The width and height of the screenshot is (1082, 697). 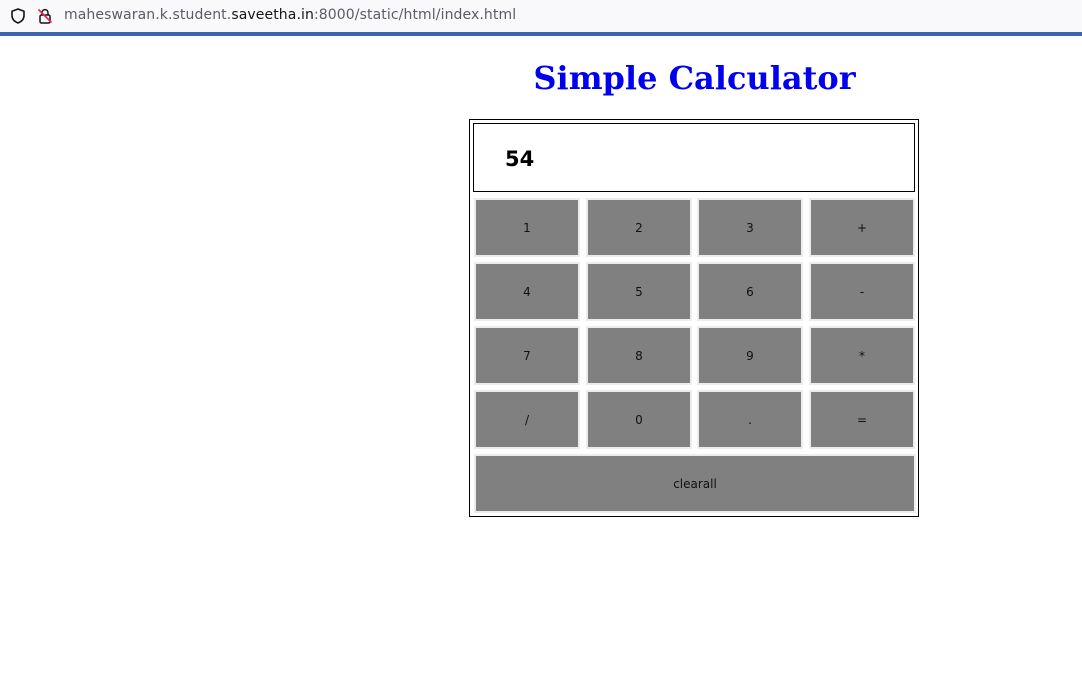 What do you see at coordinates (527, 355) in the screenshot?
I see `key-7: 7` at bounding box center [527, 355].